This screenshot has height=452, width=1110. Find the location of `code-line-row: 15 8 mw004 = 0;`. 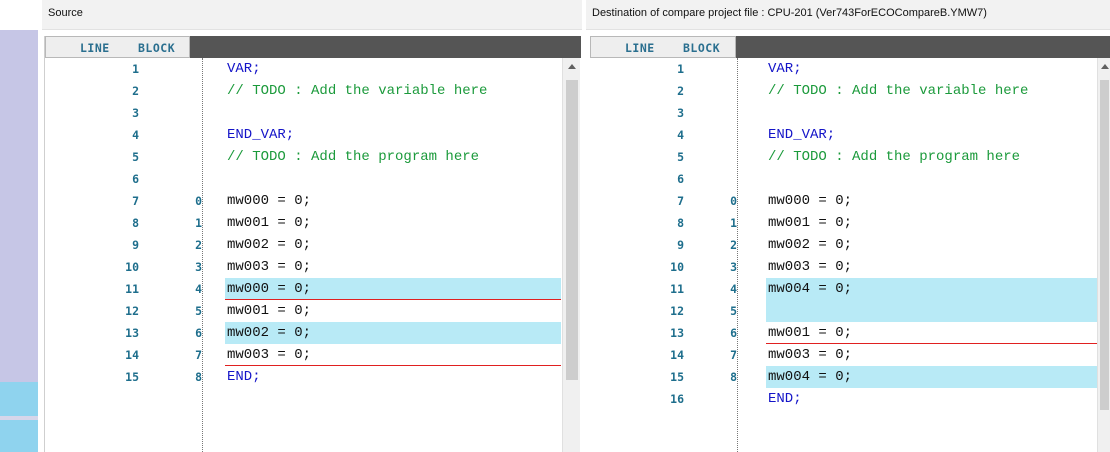

code-line-row: 15 8 mw004 = 0; is located at coordinates (843, 377).